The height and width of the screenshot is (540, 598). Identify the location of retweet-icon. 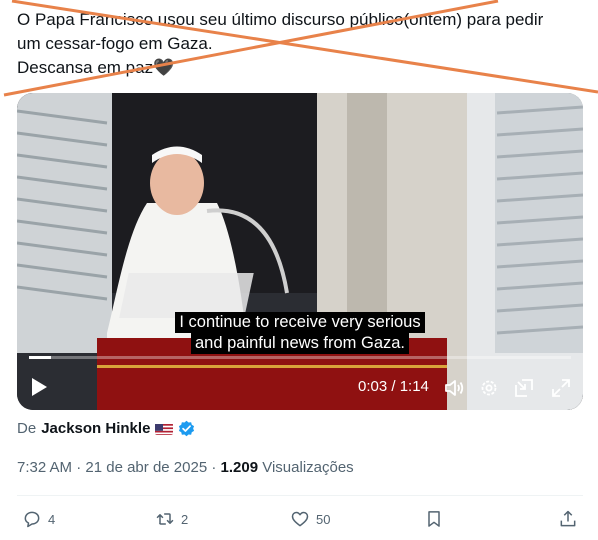
(165, 519).